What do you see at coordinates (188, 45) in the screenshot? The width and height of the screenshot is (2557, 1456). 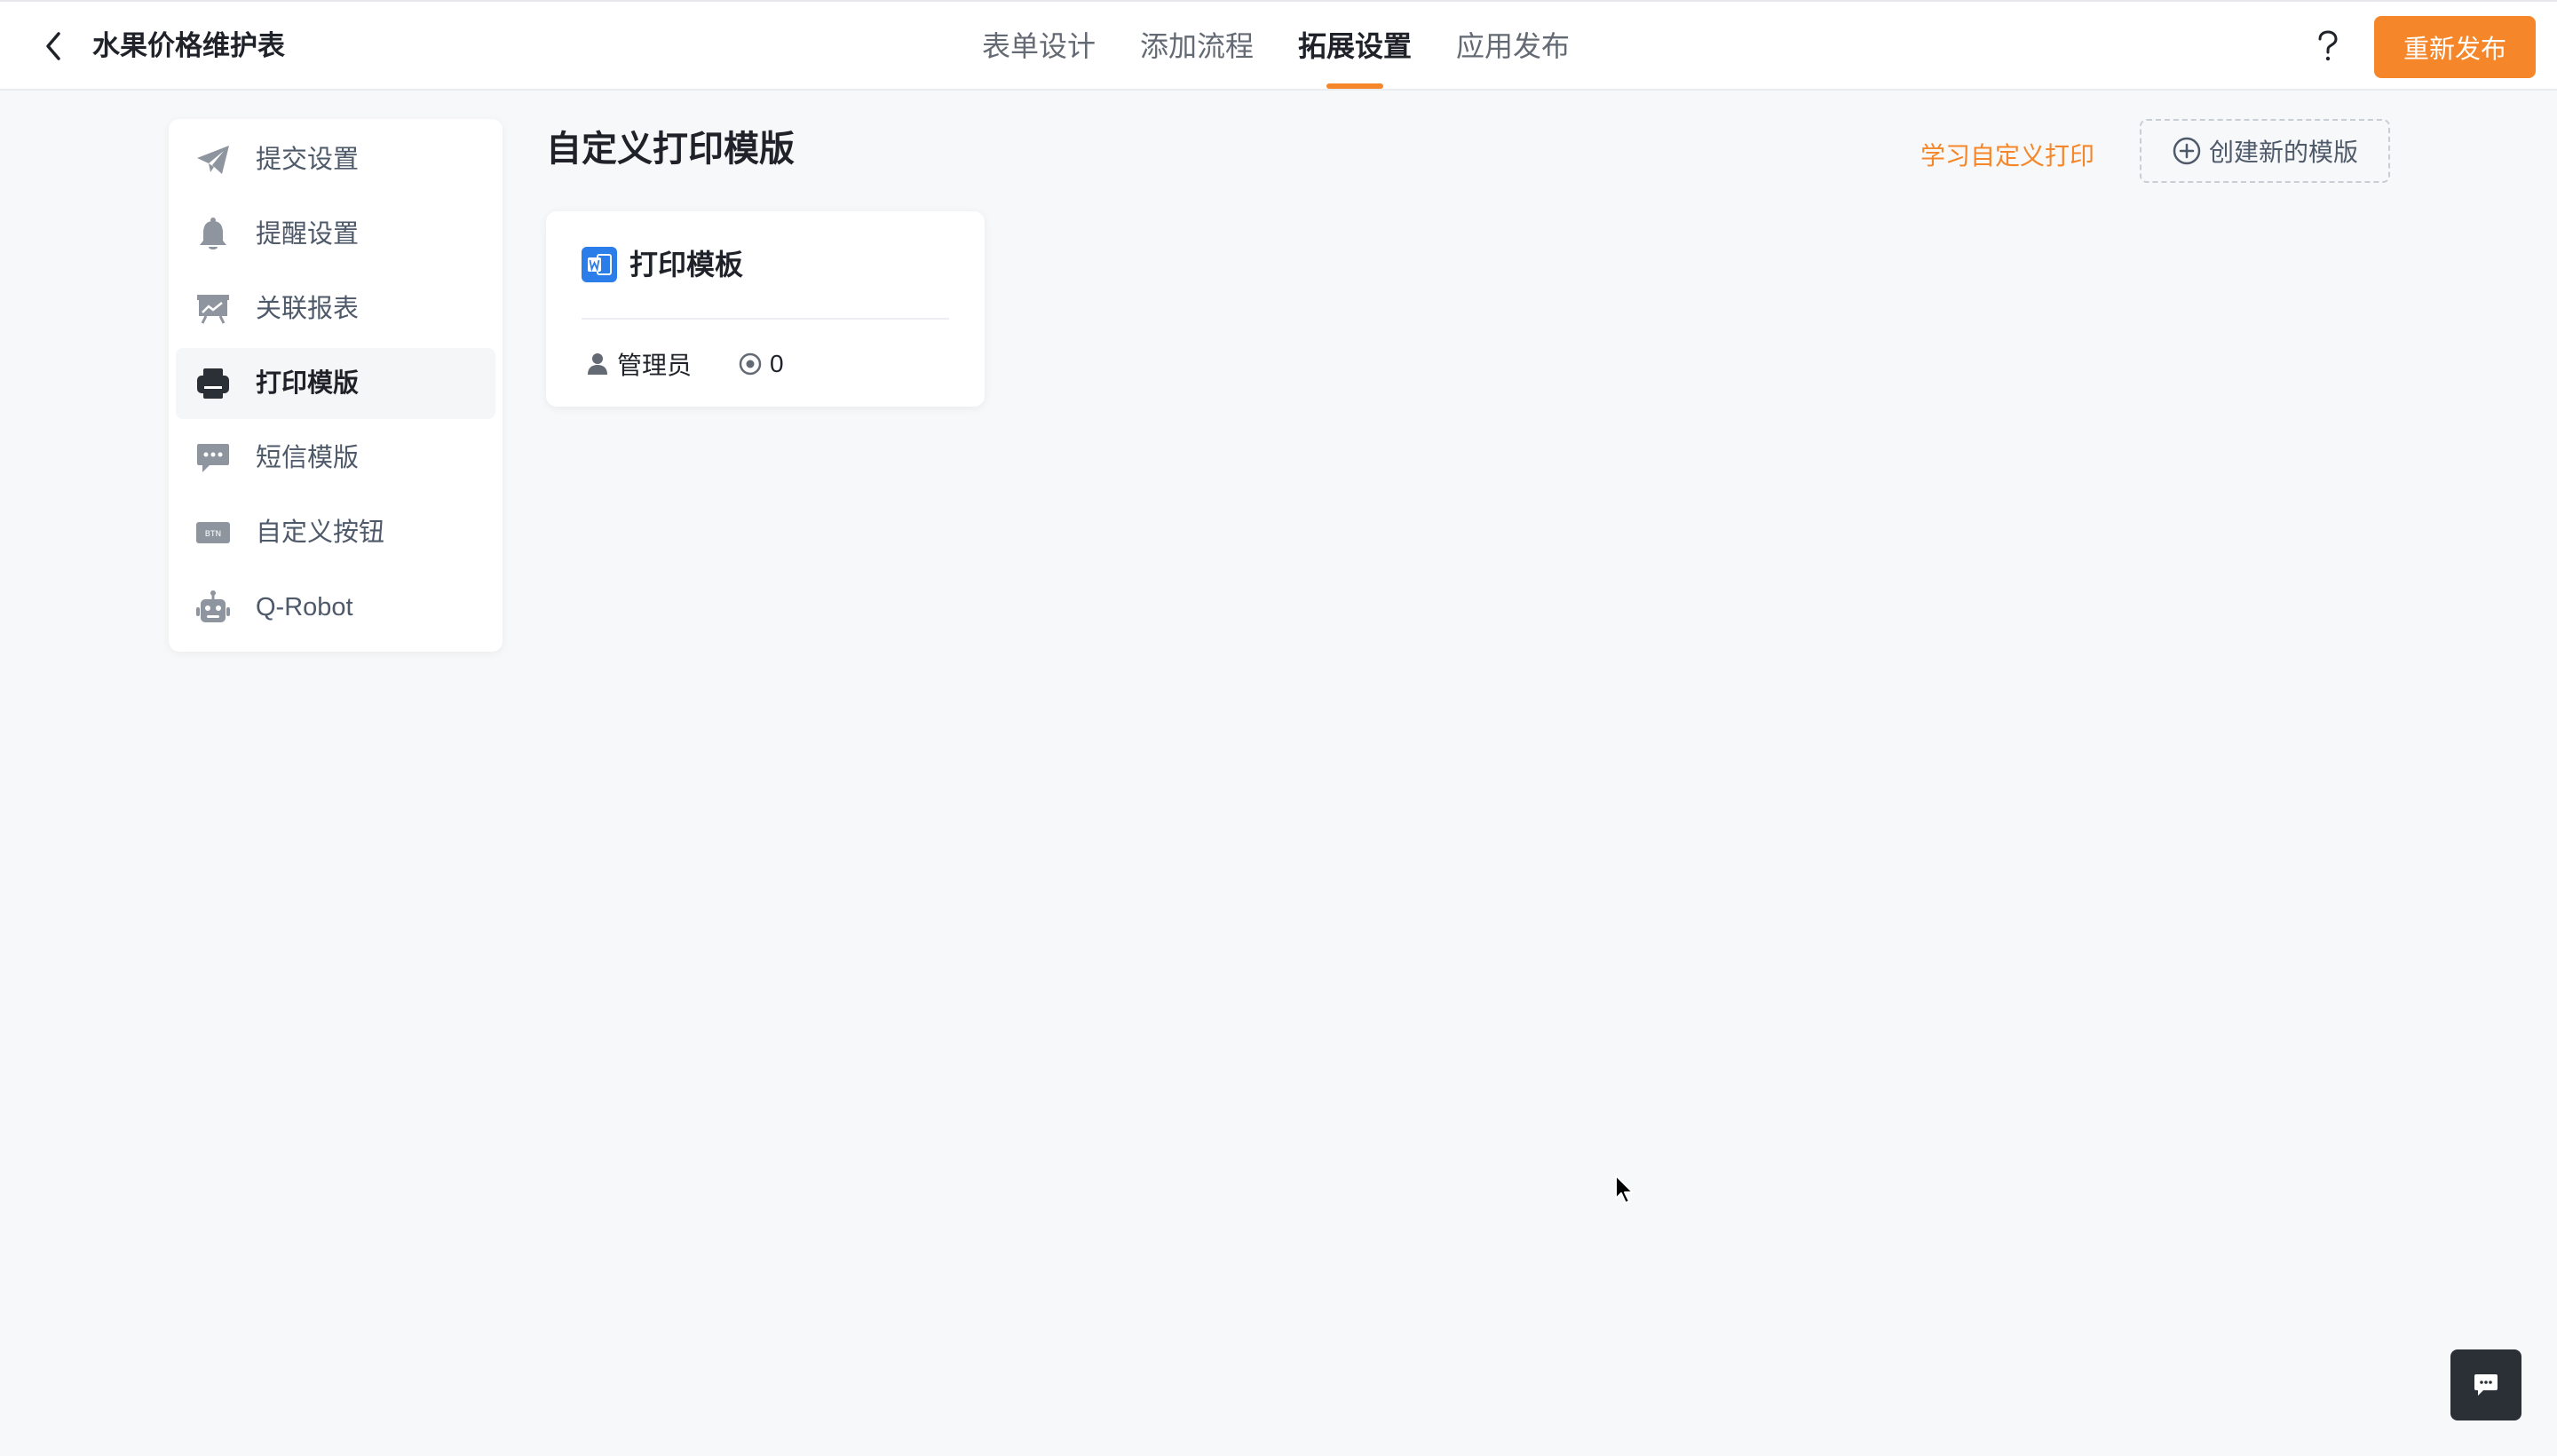 I see `app-title: 水果价格维护表` at bounding box center [188, 45].